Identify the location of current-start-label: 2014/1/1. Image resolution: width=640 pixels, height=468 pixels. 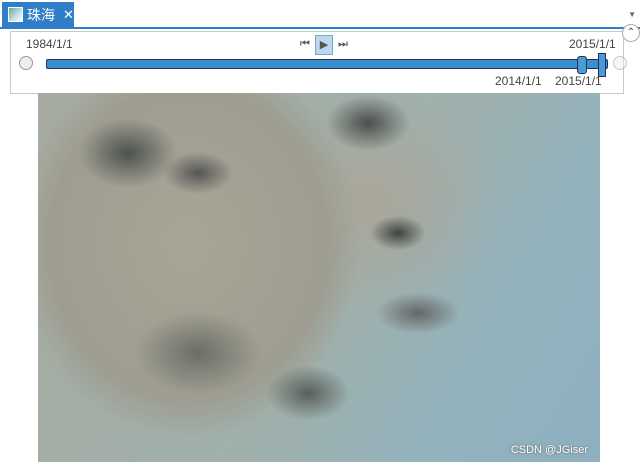
(518, 81).